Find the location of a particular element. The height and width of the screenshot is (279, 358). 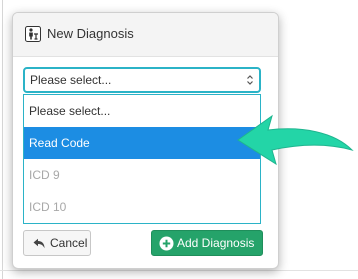

cancel-button-label: Cancel is located at coordinates (69, 243).